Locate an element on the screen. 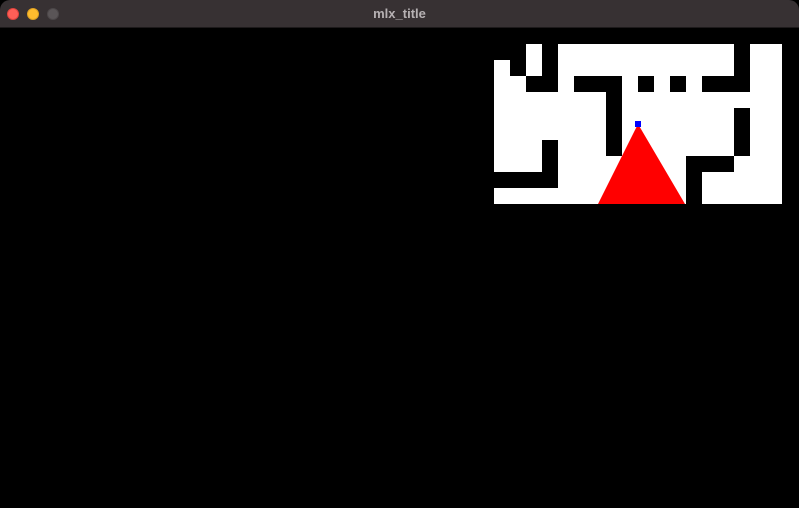  player-marker is located at coordinates (638, 124).